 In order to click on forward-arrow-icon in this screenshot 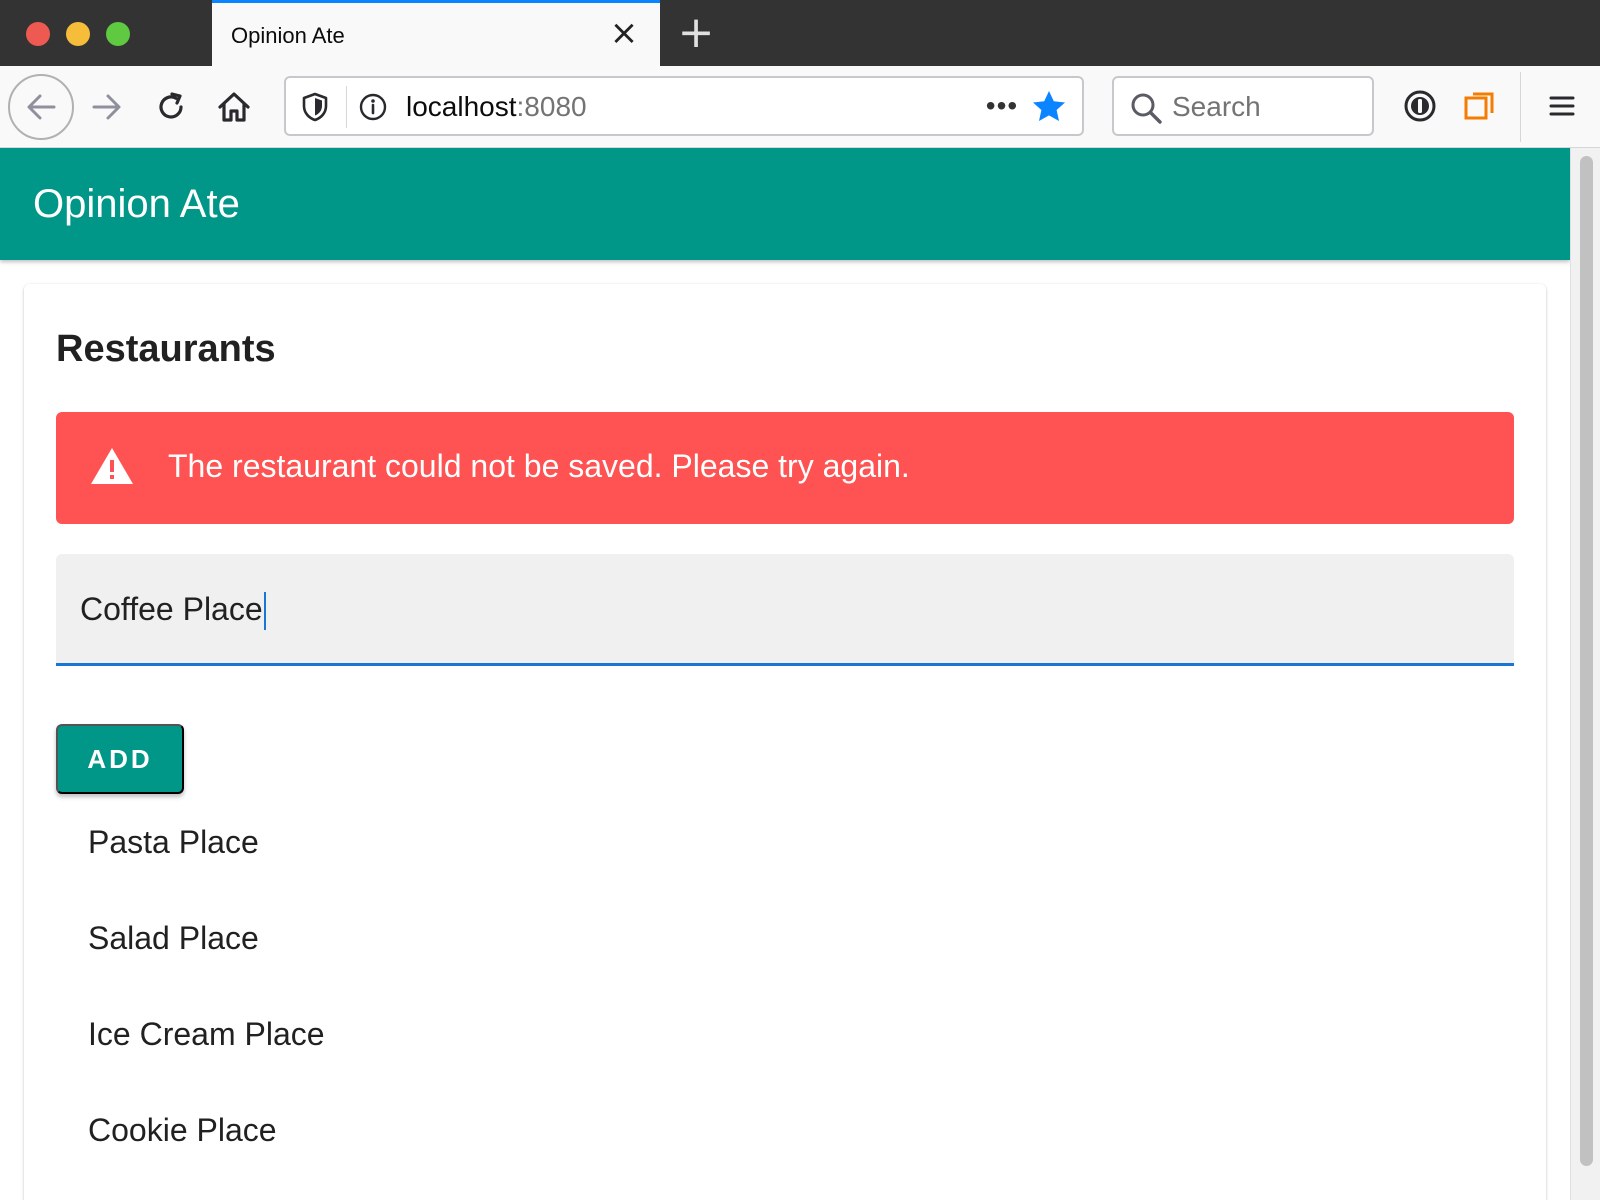, I will do `click(106, 107)`.